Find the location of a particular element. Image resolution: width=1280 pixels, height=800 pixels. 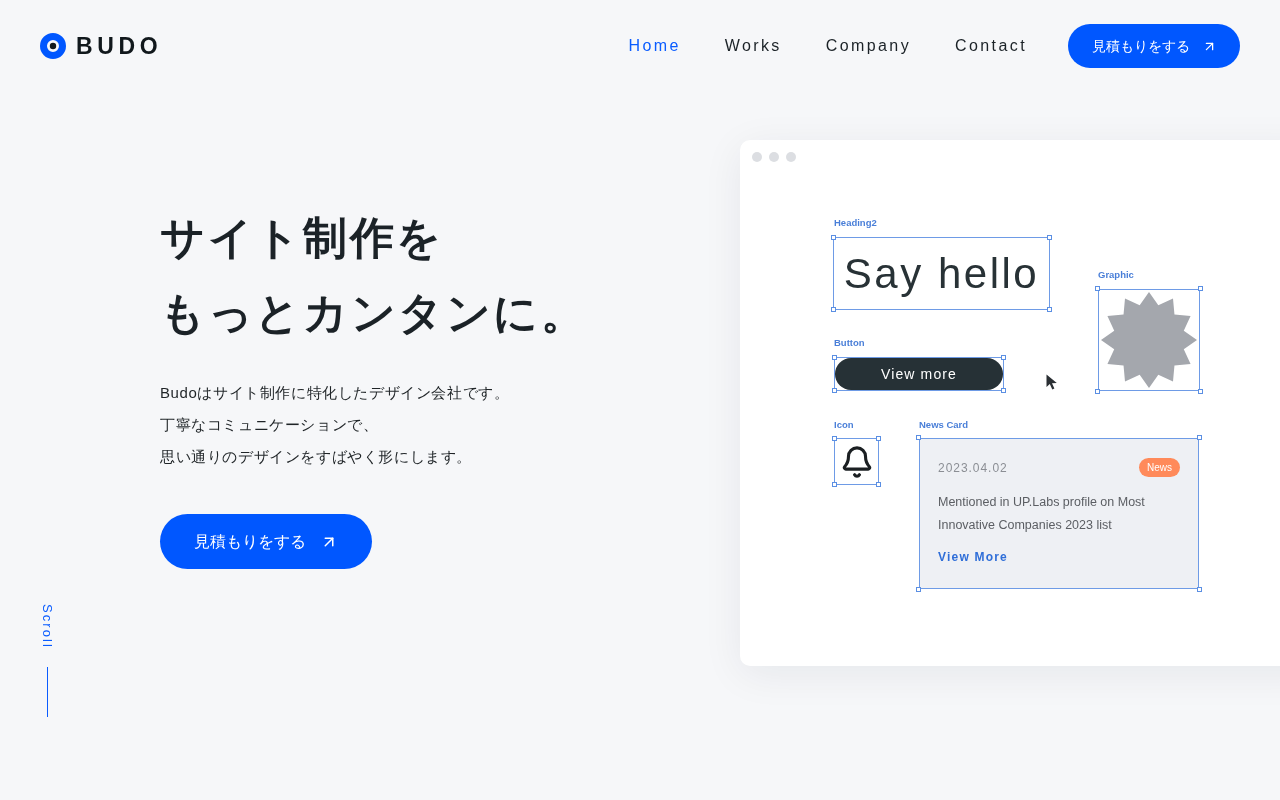

logo-ring-icon is located at coordinates (53, 46).